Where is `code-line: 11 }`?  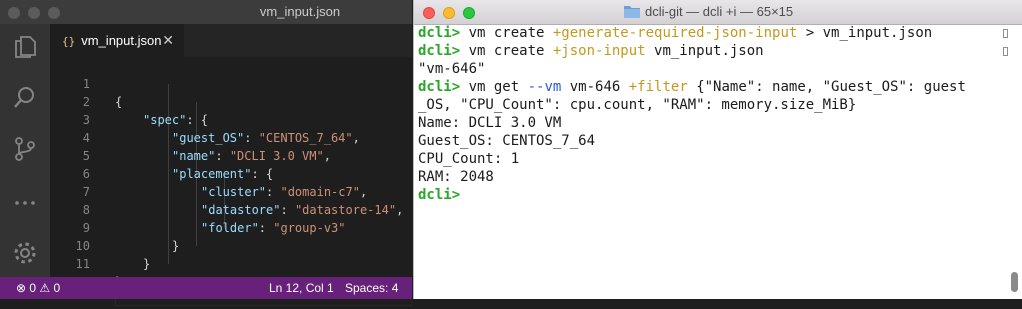
code-line: 11 } is located at coordinates (231, 263).